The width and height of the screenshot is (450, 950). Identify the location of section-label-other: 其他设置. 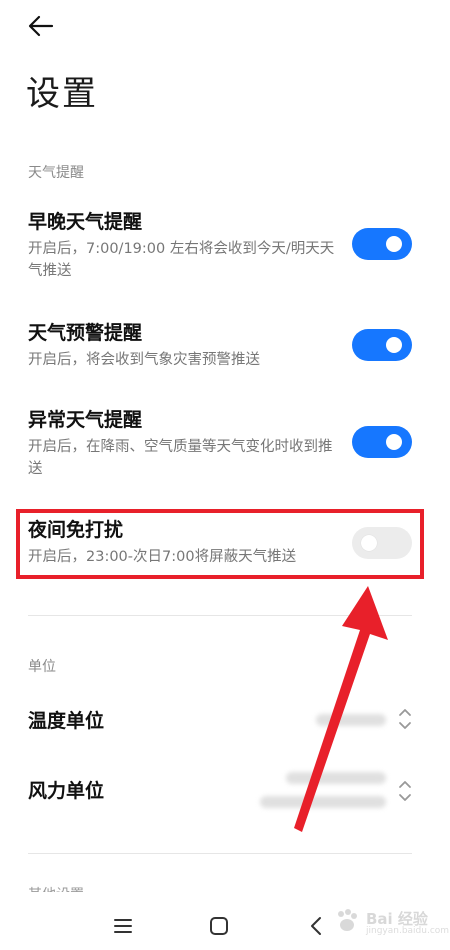
(56, 888).